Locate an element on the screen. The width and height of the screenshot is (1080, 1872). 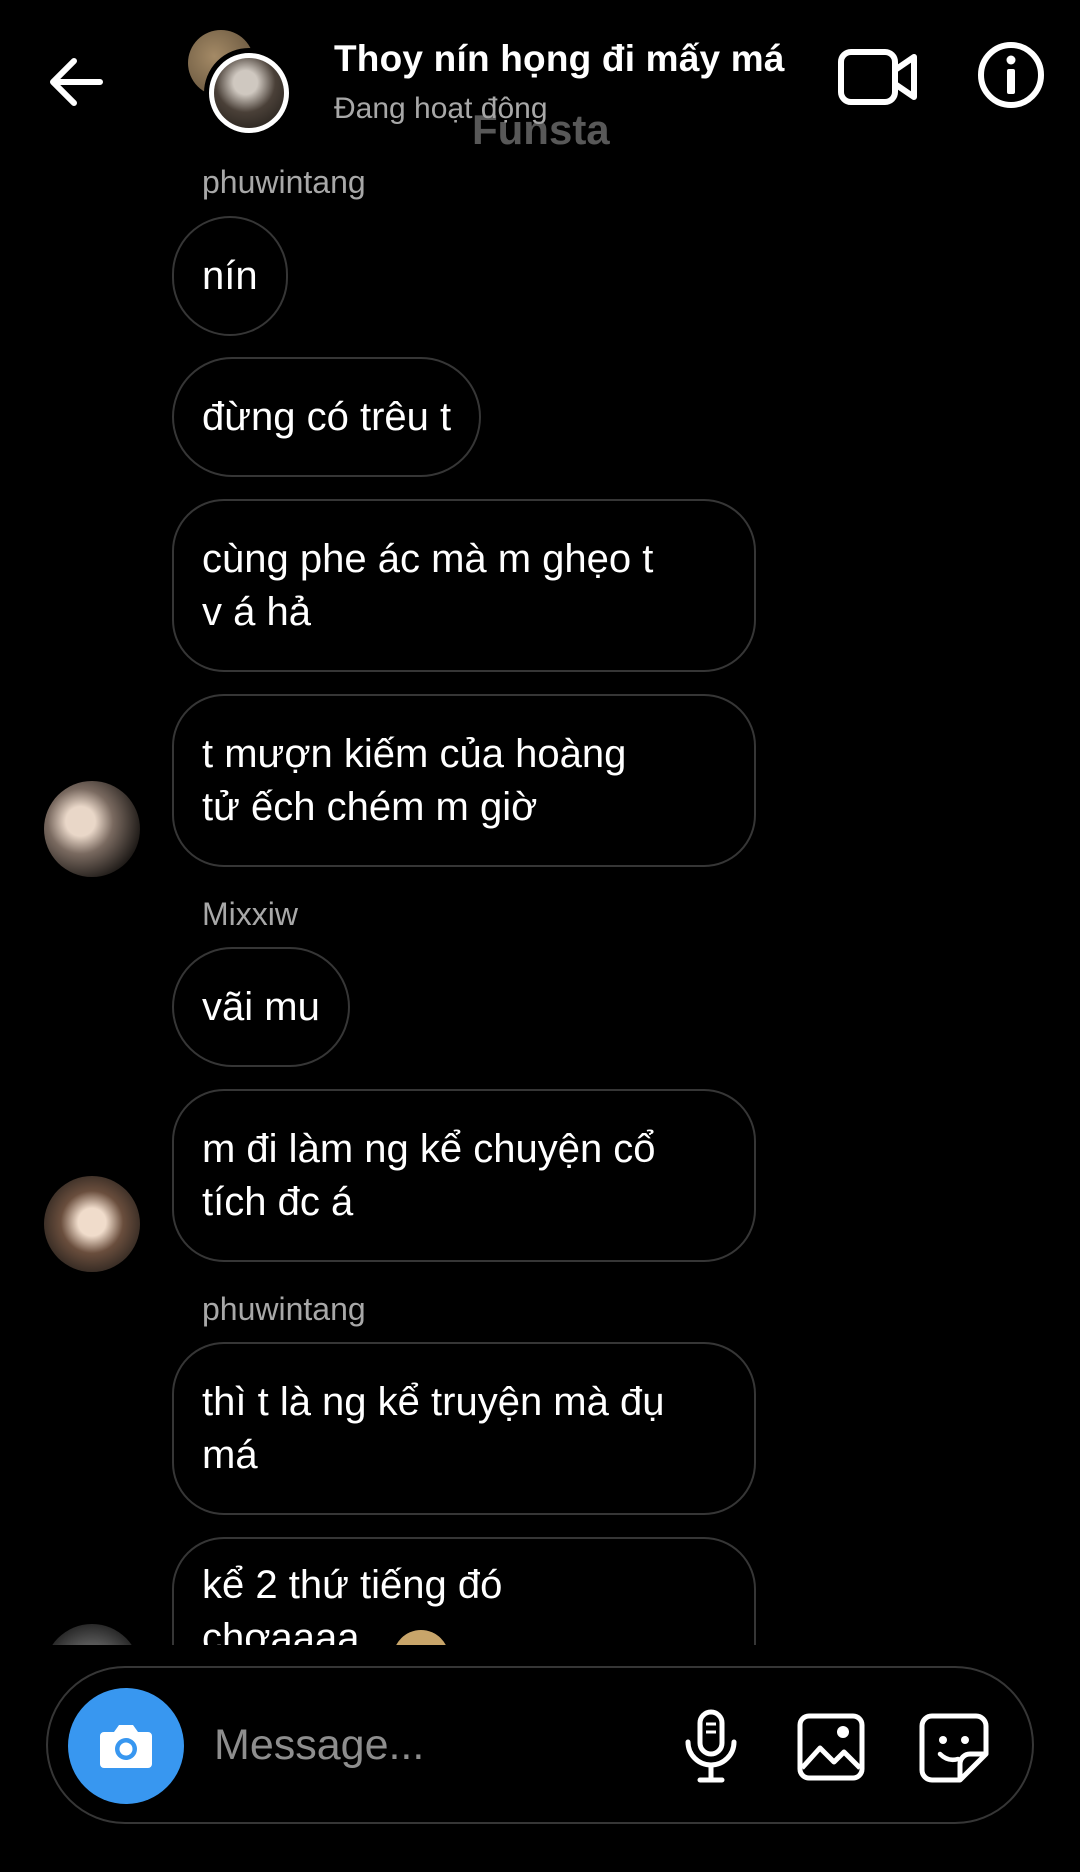
message-text: vãi mu is located at coordinates (261, 1006).